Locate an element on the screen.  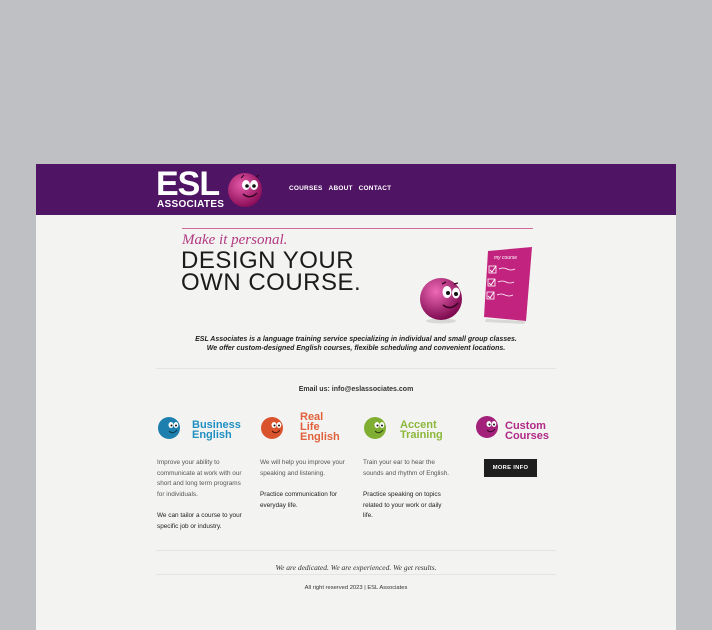
title-line: Courses is located at coordinates (527, 436).